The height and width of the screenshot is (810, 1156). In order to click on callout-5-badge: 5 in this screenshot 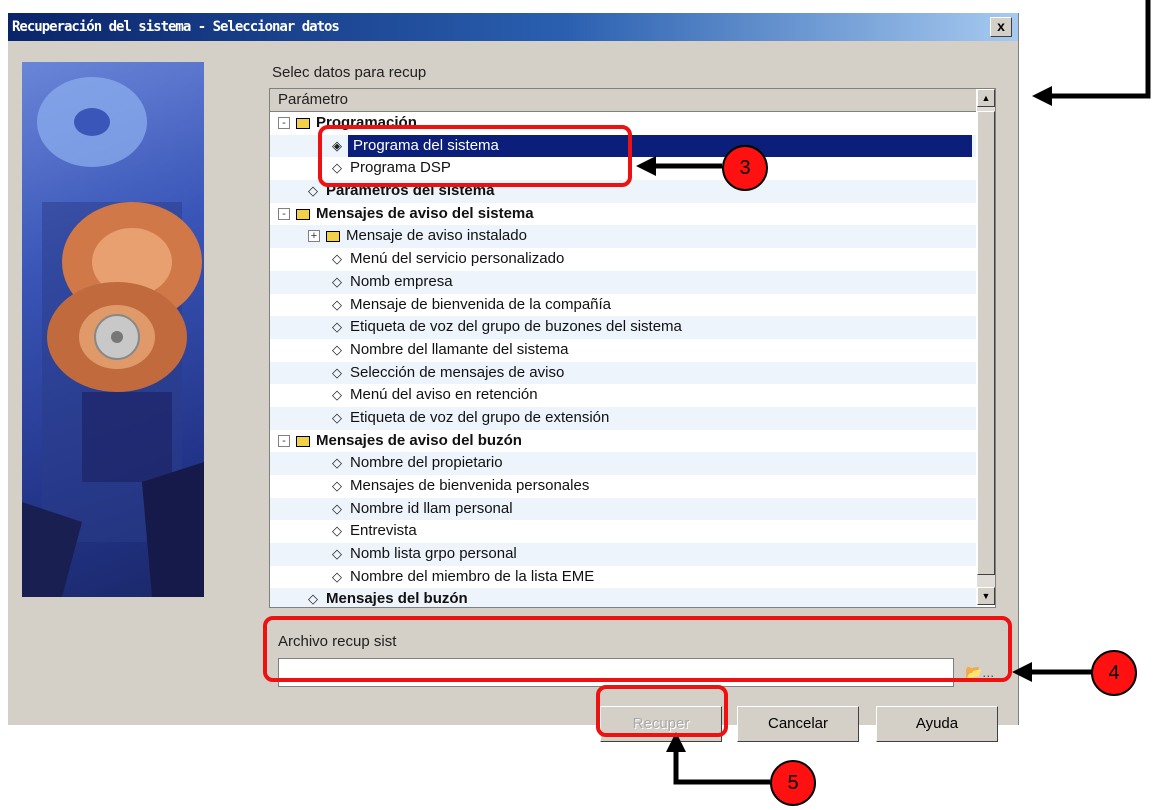, I will do `click(793, 783)`.